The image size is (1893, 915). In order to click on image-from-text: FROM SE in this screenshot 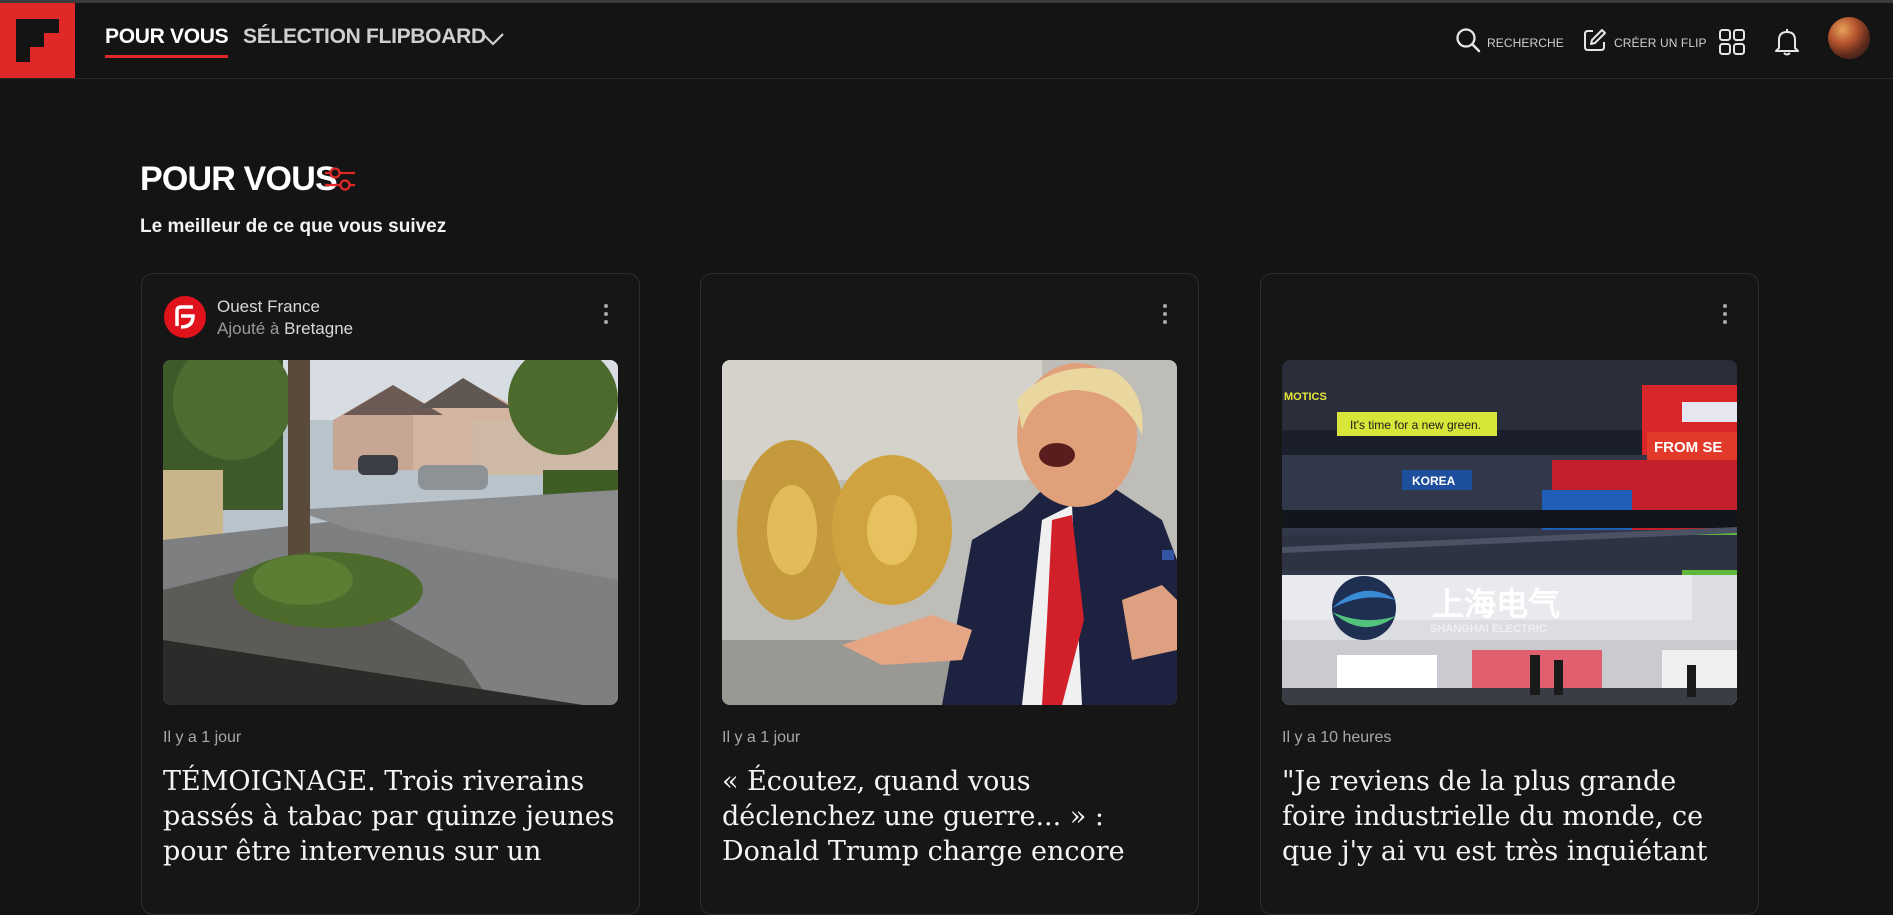, I will do `click(1688, 447)`.